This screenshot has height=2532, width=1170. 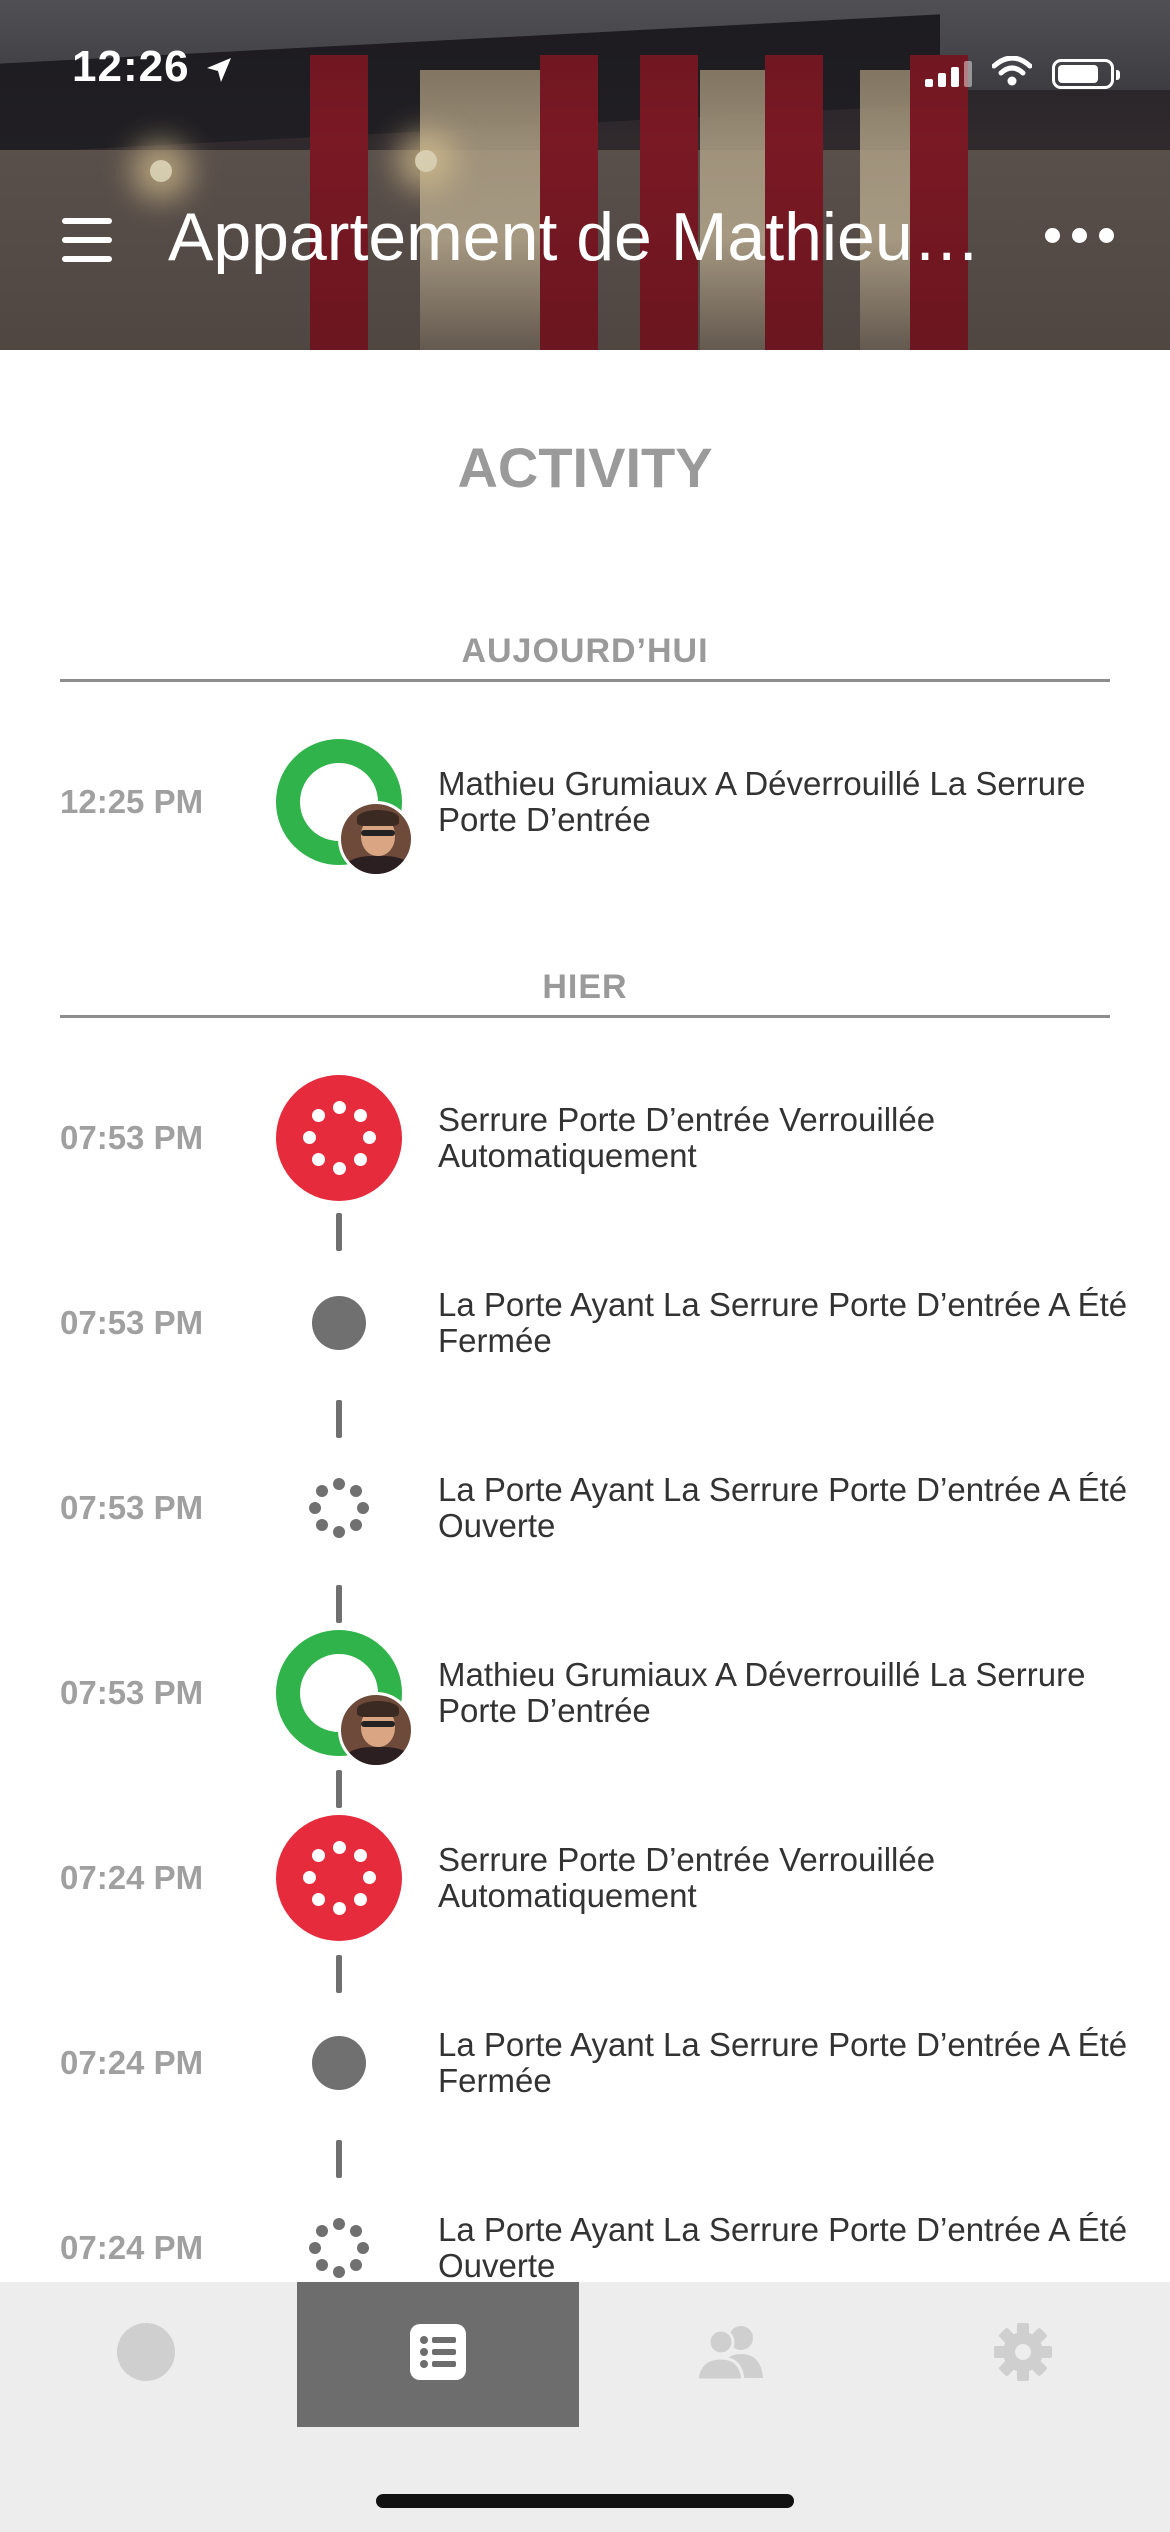 I want to click on lock-status-icon, so click(x=146, y=2354).